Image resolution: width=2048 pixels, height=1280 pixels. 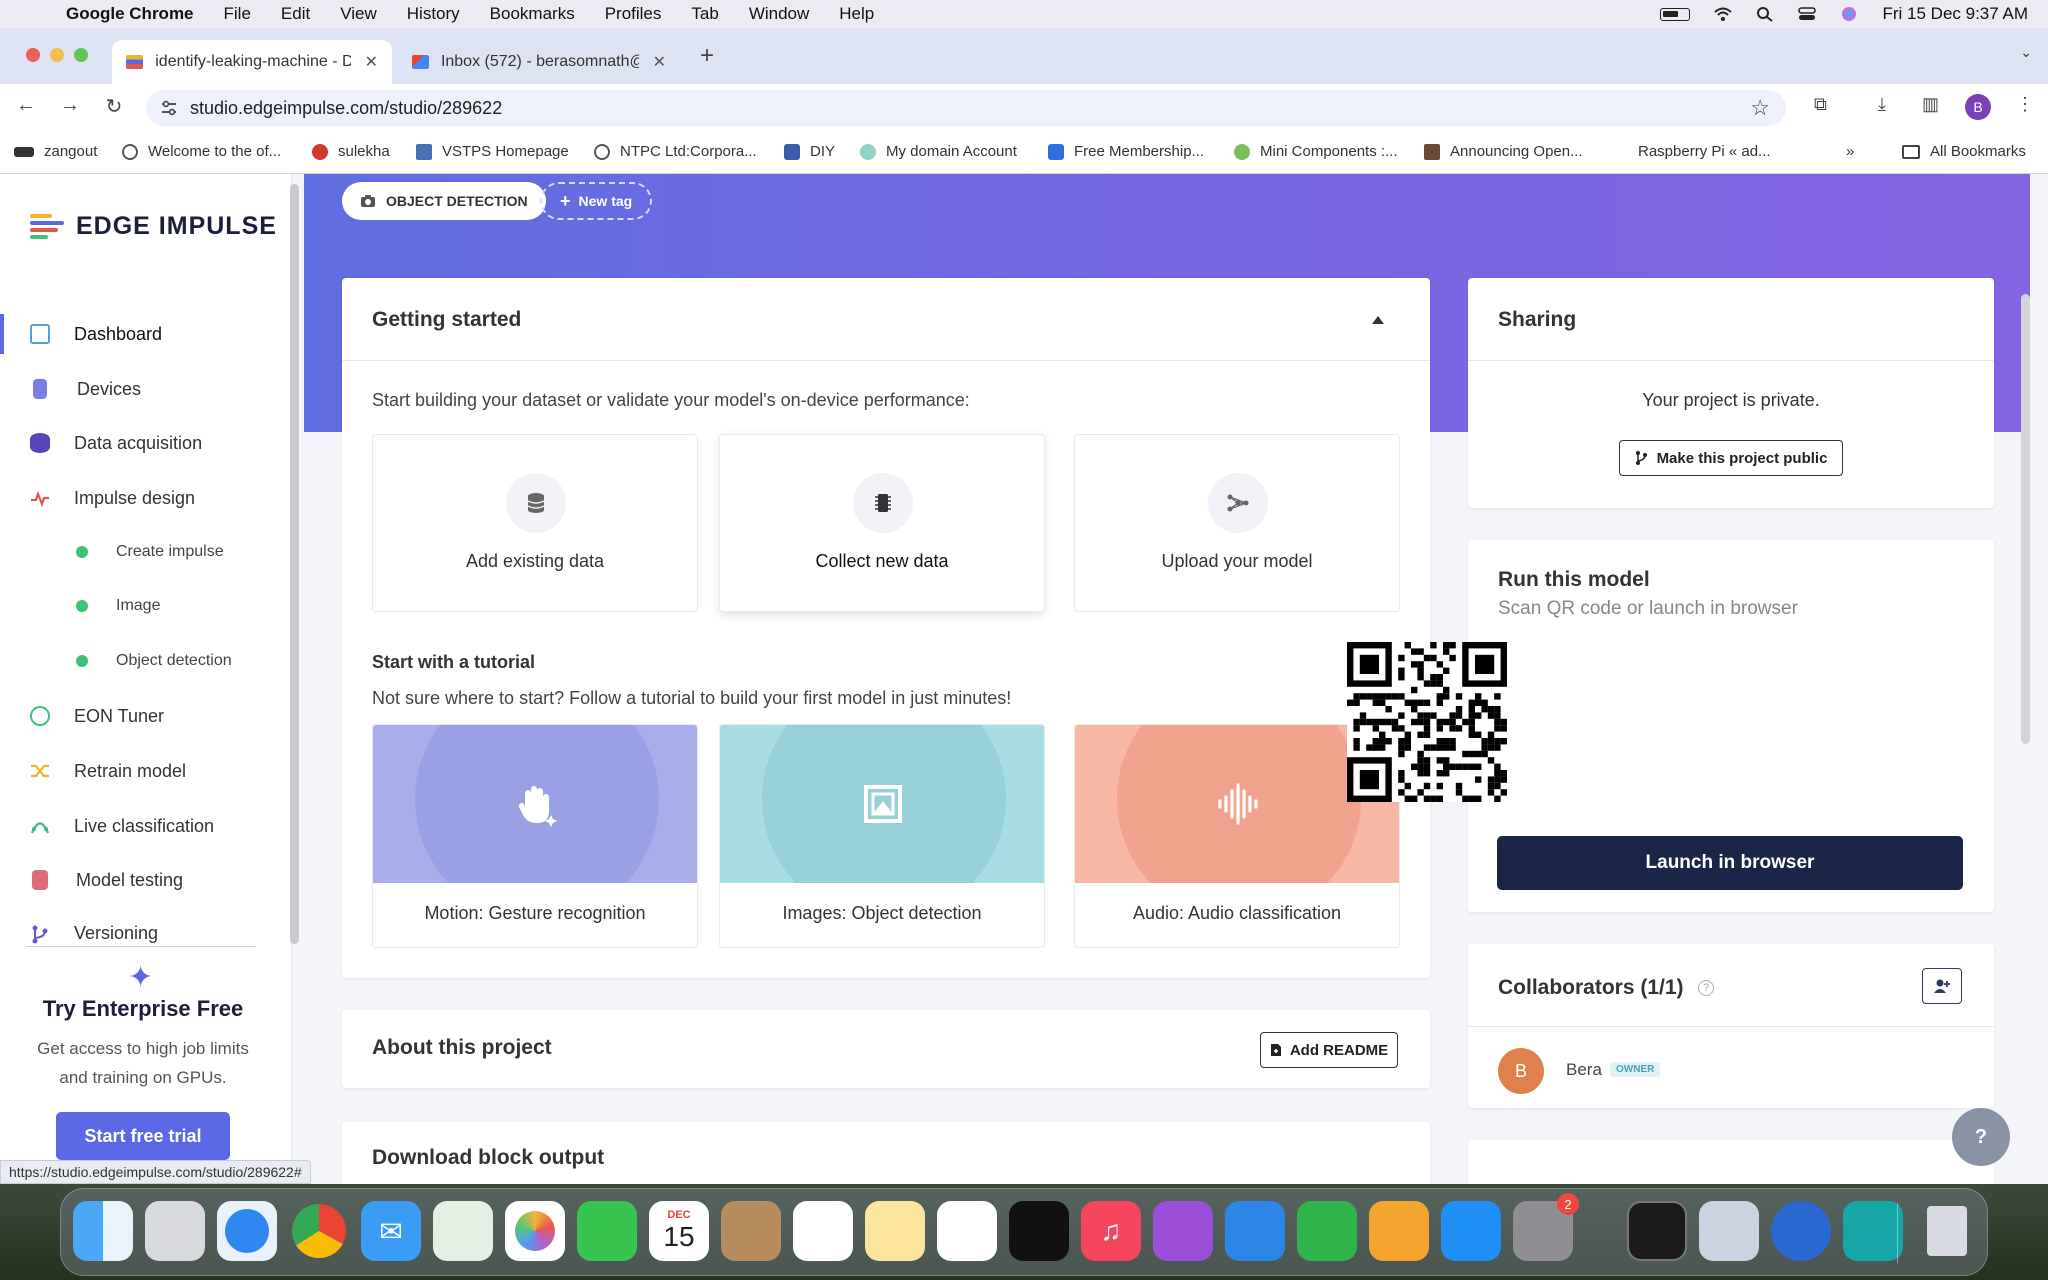 I want to click on sidebar-subitem-image: Image, so click(x=143, y=606).